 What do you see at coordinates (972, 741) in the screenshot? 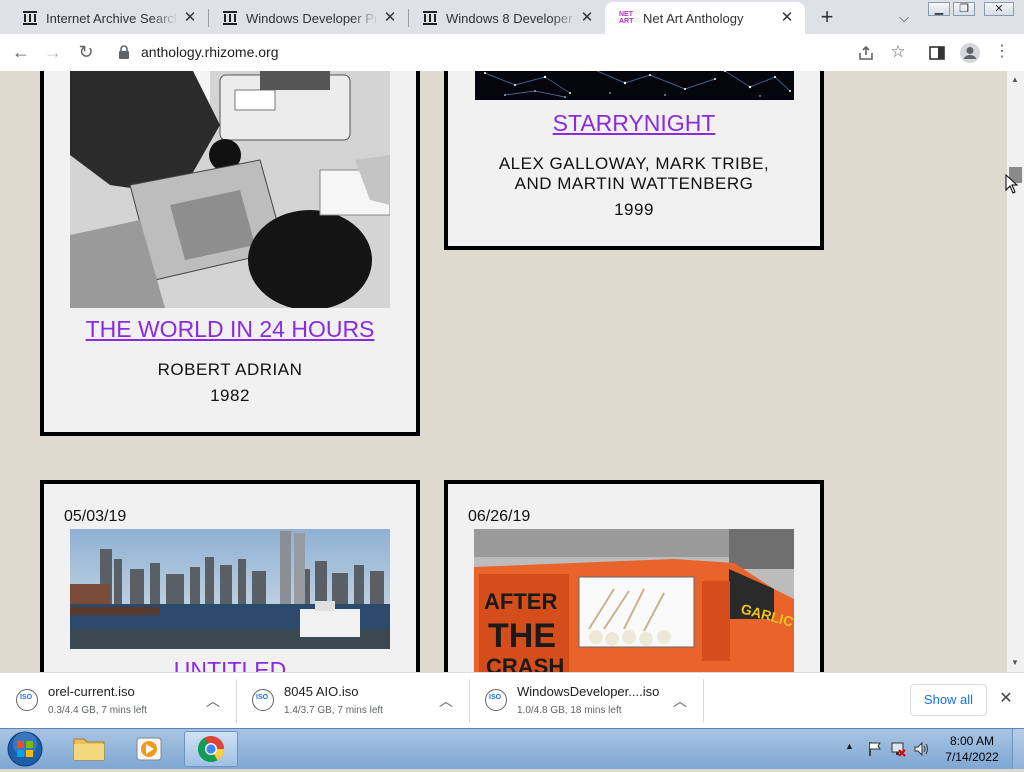
I see `clock-time: 8:00 AM` at bounding box center [972, 741].